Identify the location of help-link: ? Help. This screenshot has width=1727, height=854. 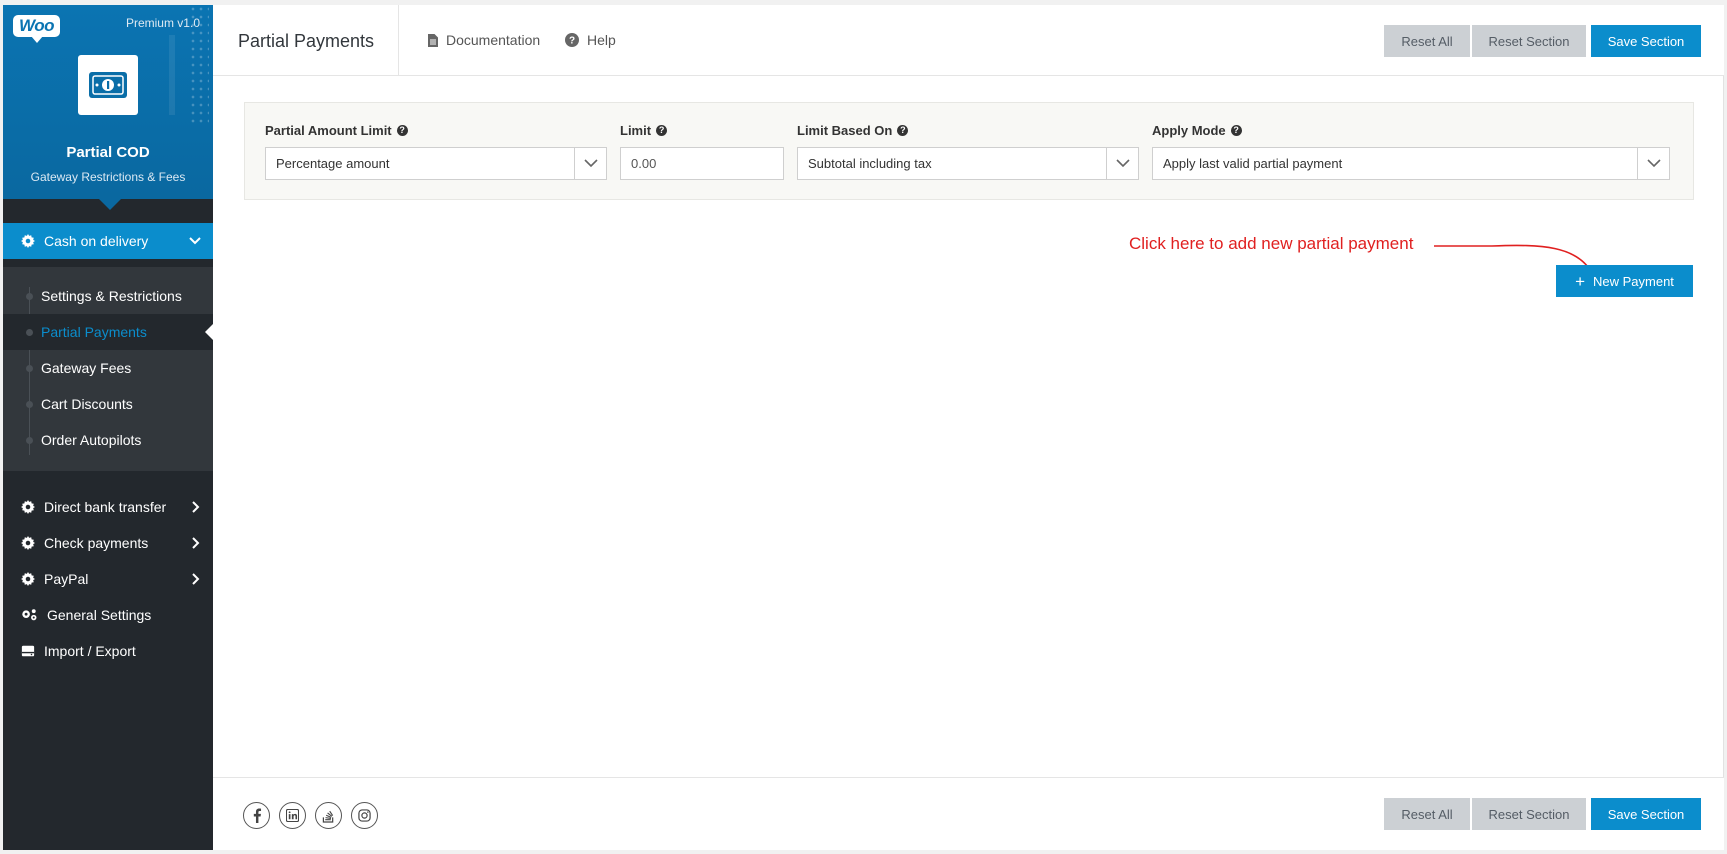
(590, 40).